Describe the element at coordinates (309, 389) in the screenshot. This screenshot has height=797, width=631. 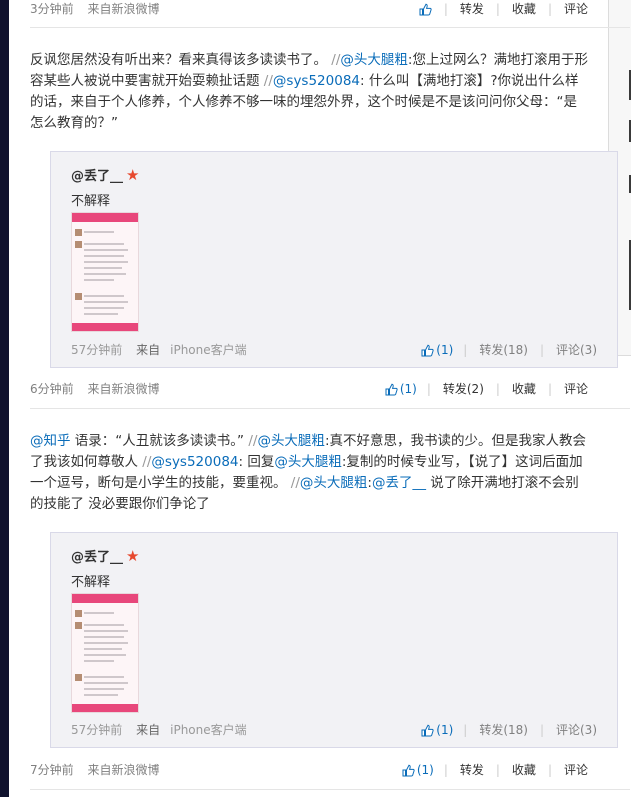
I see `post-meta: 6分钟前 来自新浪微博 (1) | 转发(2) | 收藏 | 评论` at that location.